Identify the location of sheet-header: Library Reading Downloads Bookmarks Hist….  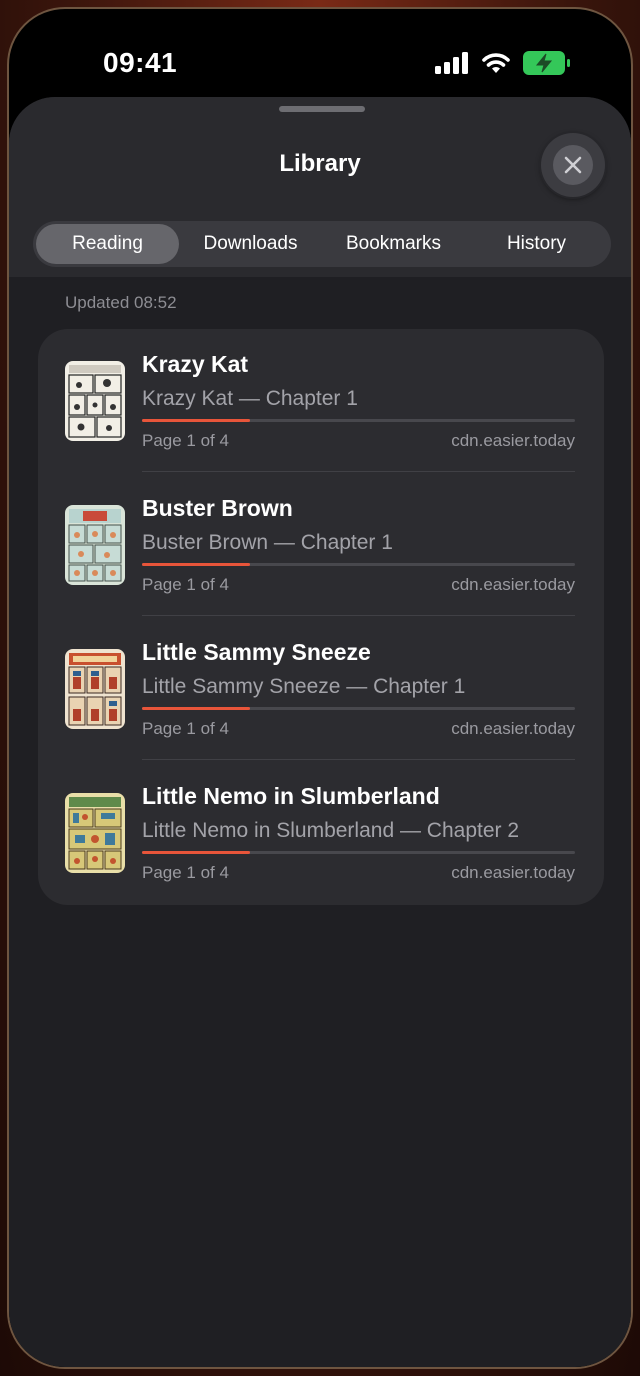
(320, 187).